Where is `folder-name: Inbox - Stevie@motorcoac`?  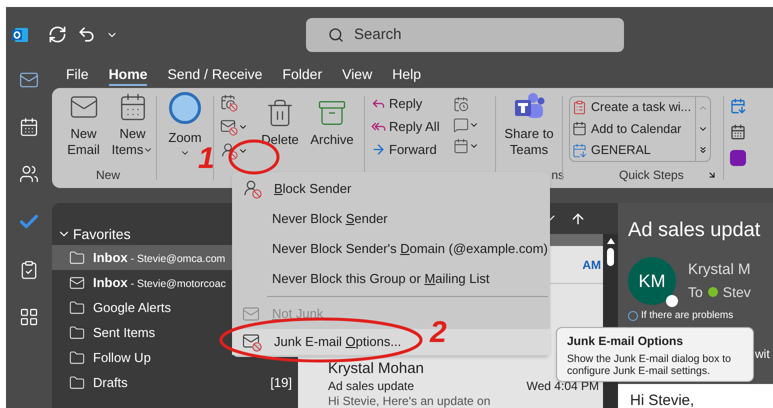
folder-name: Inbox - Stevie@motorcoac is located at coordinates (159, 283).